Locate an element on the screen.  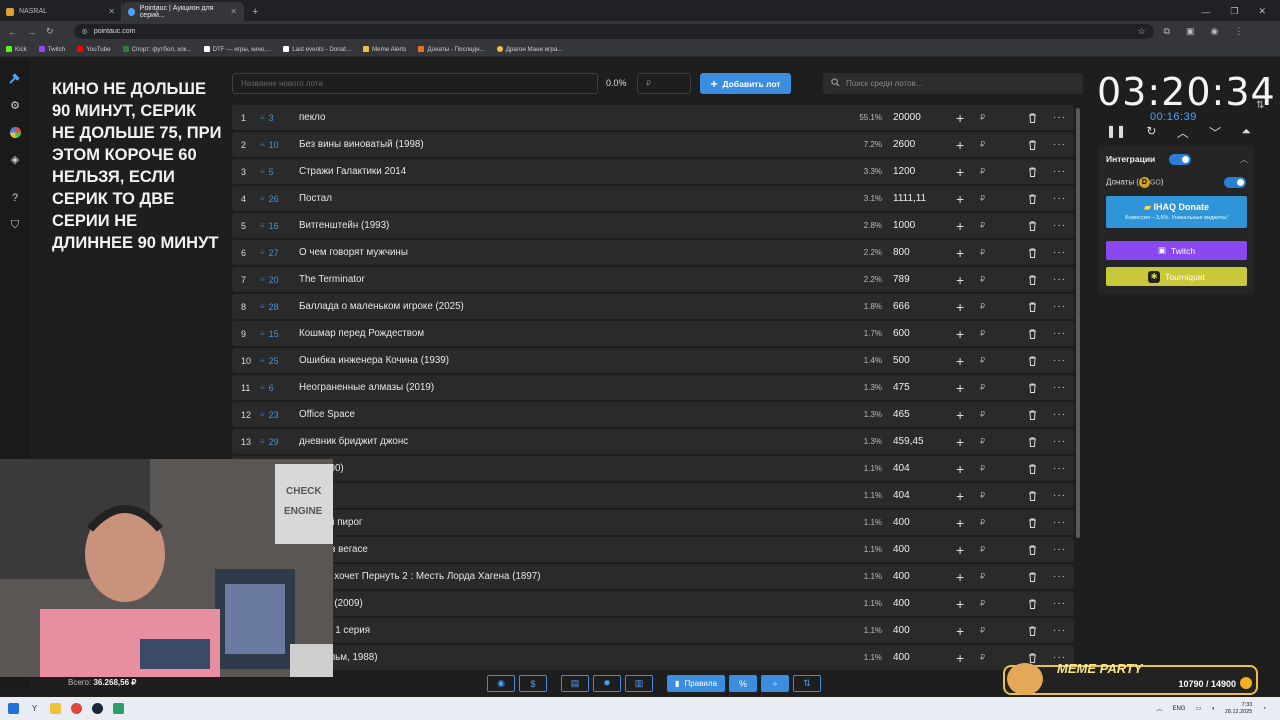
auction-hammer-icon is located at coordinates (15, 78).